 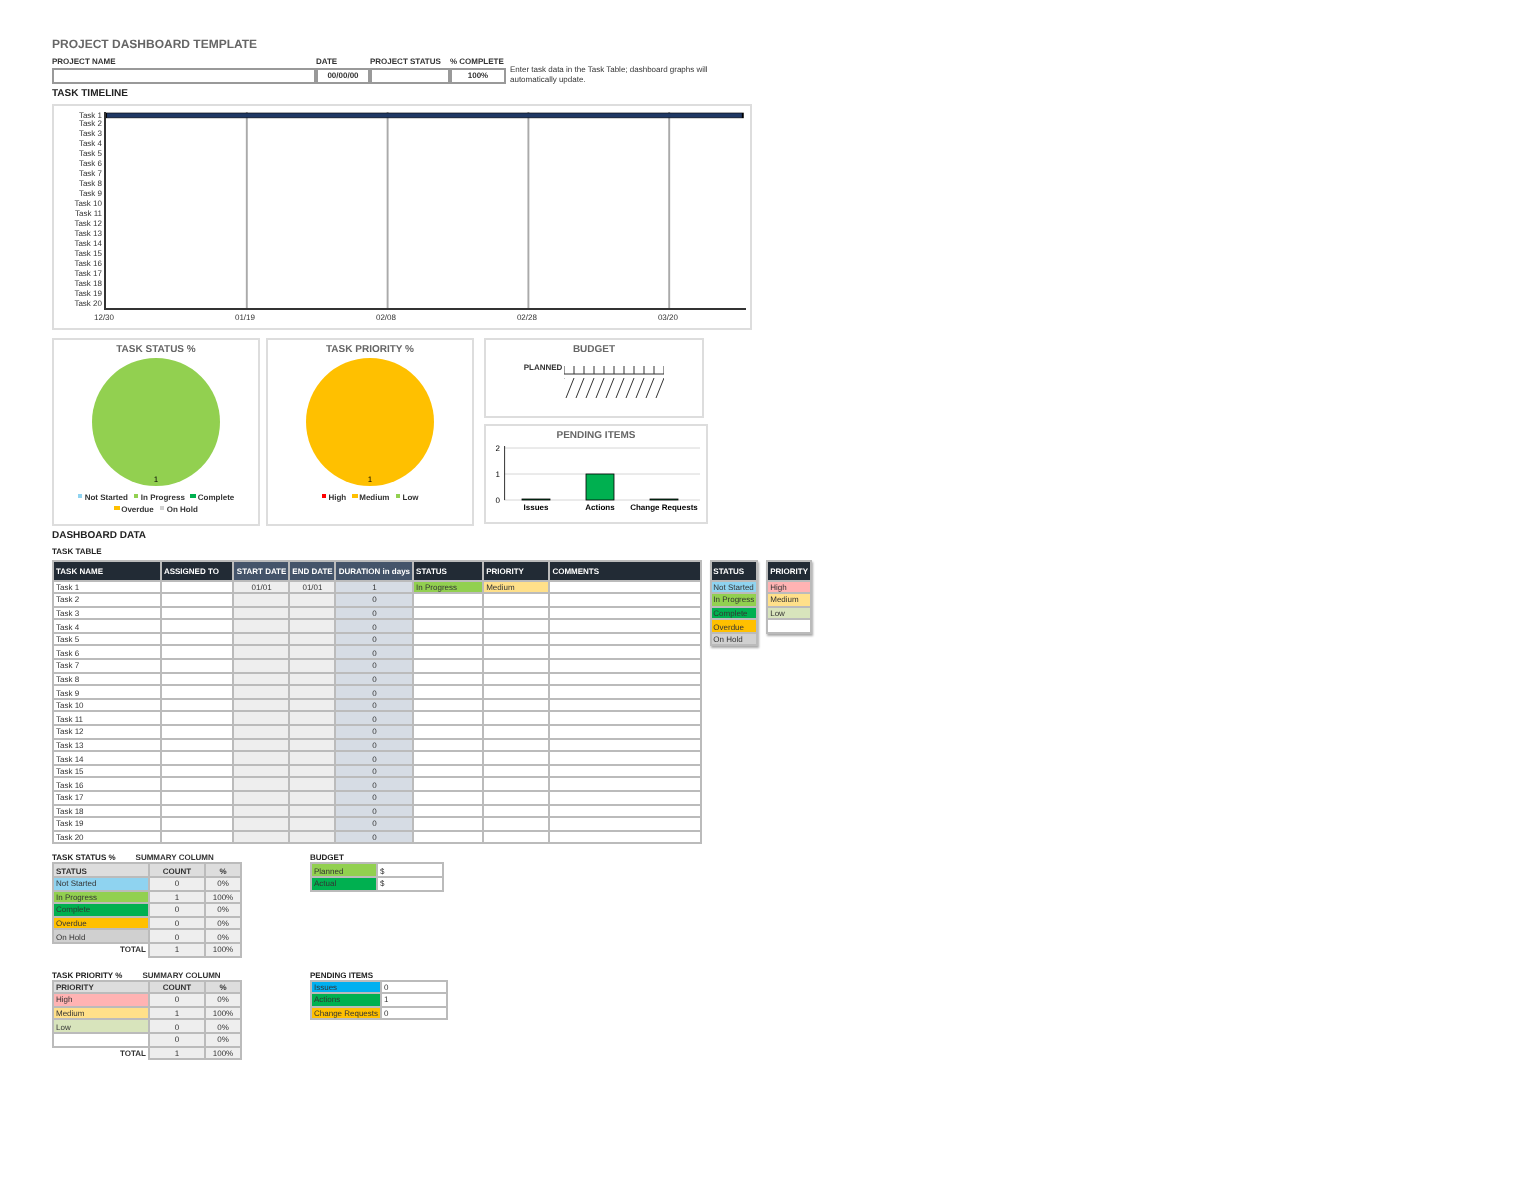 What do you see at coordinates (614, 381) in the screenshot?
I see `axis-drawing` at bounding box center [614, 381].